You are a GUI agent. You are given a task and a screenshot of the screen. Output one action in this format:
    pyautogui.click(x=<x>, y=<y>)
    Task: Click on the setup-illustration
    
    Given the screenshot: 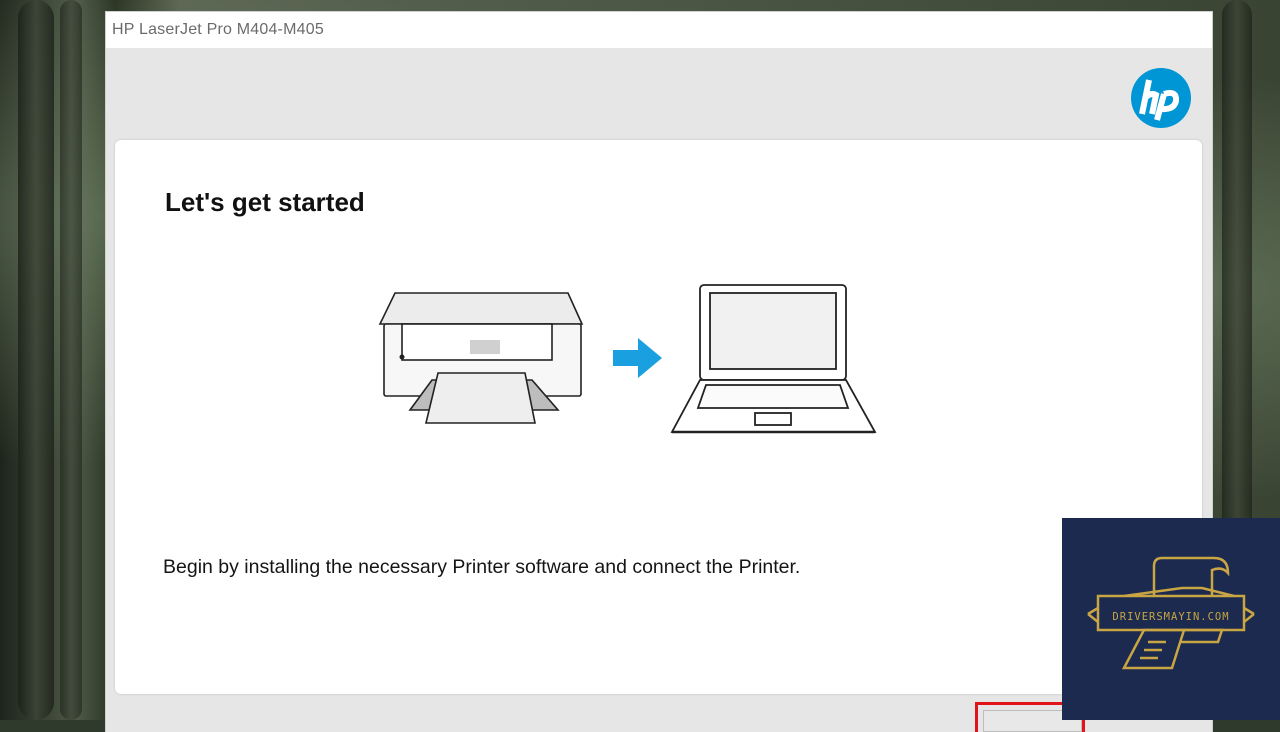 What is the action you would take?
    pyautogui.click(x=630, y=367)
    